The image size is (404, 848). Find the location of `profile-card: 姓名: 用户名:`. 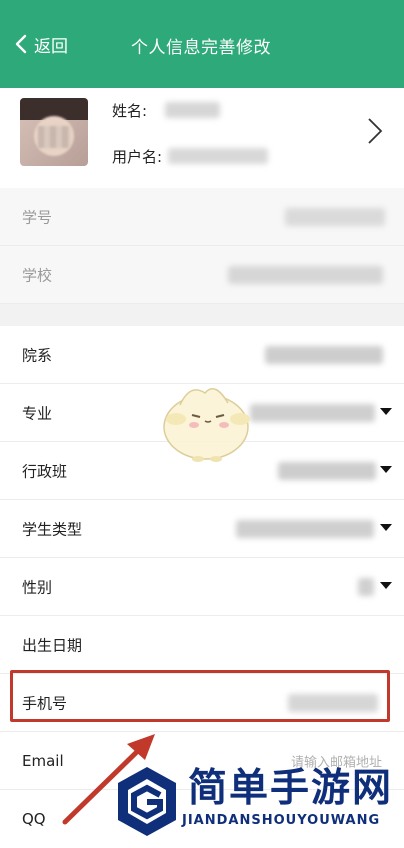

profile-card: 姓名: 用户名: is located at coordinates (202, 136).